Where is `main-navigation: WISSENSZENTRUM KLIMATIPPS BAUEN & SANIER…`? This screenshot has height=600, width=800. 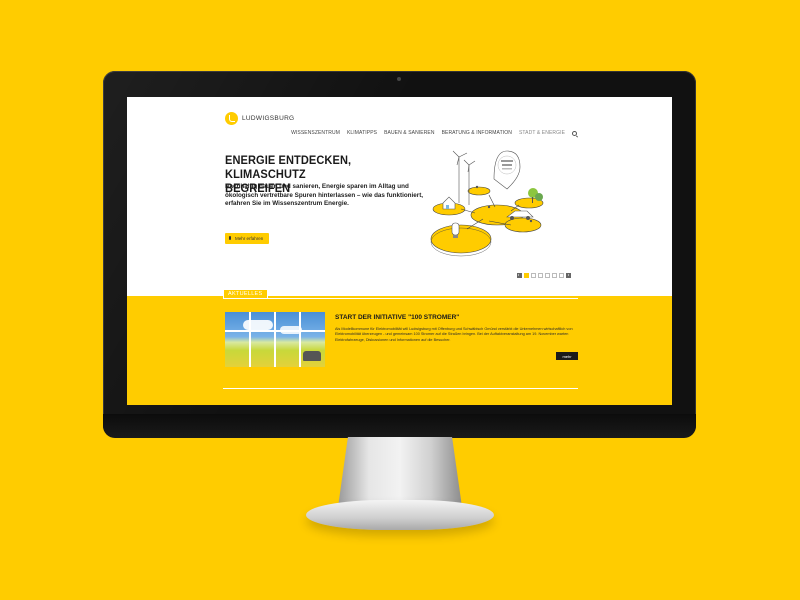 main-navigation: WISSENSZENTRUM KLIMATIPPS BAUEN & SANIER… is located at coordinates (434, 133).